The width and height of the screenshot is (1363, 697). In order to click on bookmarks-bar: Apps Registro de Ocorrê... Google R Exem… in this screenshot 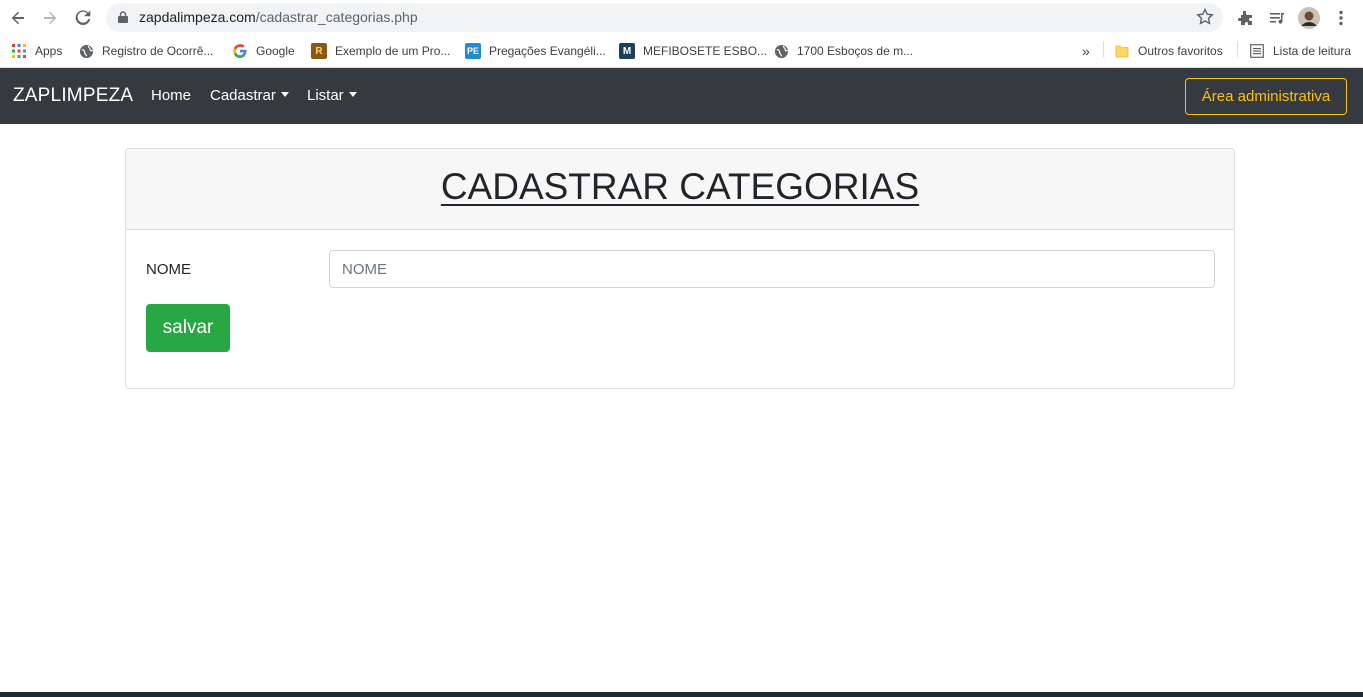, I will do `click(681, 51)`.